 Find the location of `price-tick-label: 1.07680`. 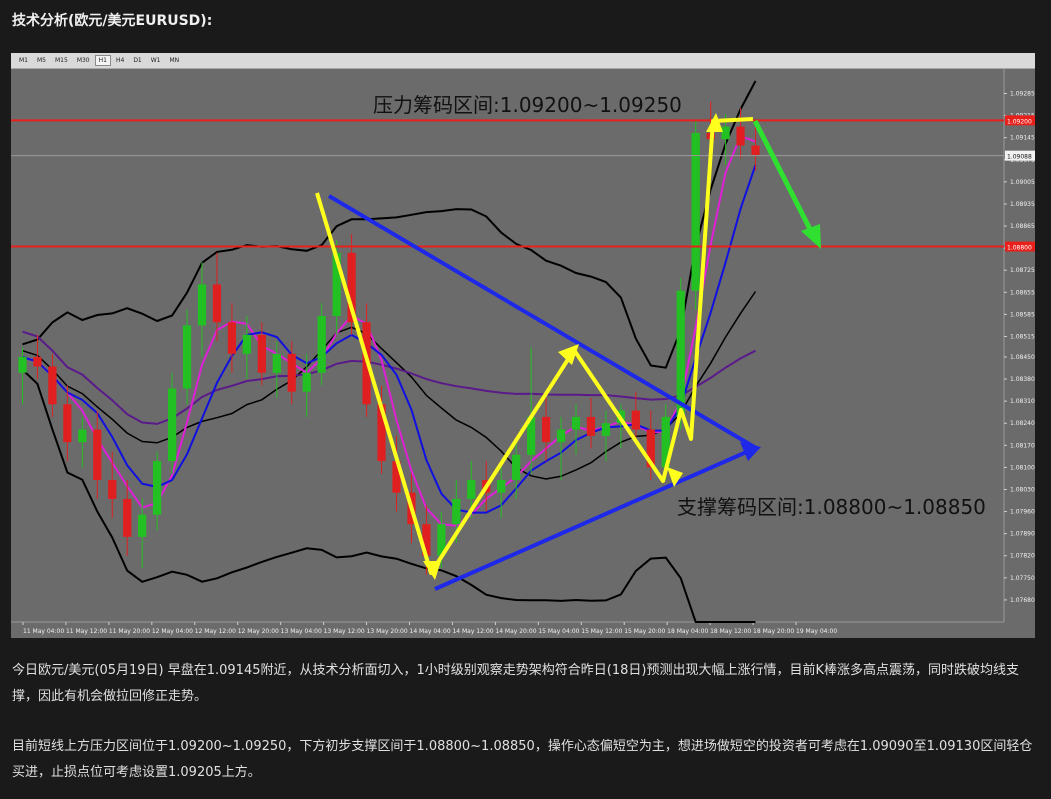

price-tick-label: 1.07680 is located at coordinates (1022, 600).